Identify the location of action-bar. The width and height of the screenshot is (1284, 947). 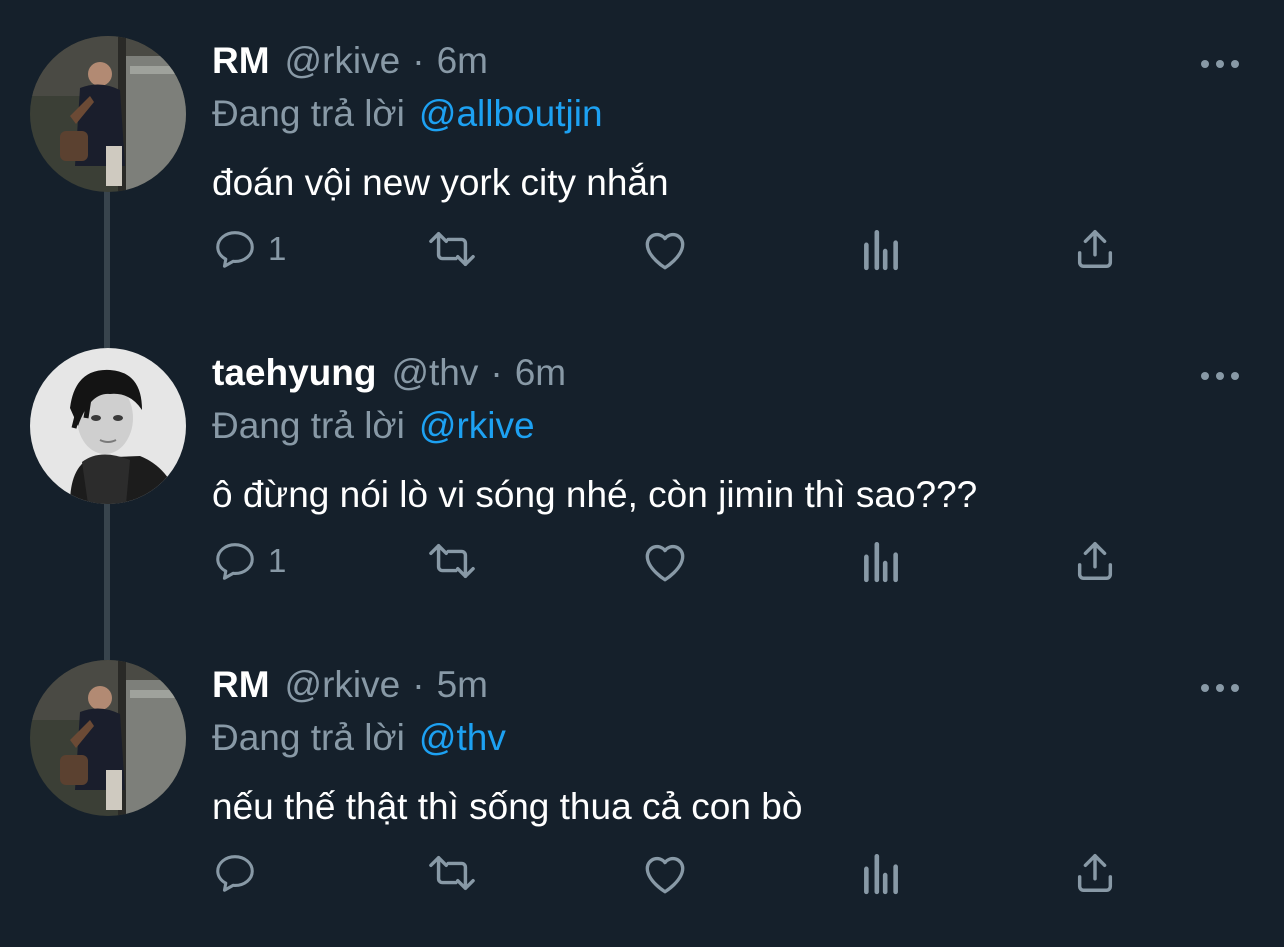
(672, 873).